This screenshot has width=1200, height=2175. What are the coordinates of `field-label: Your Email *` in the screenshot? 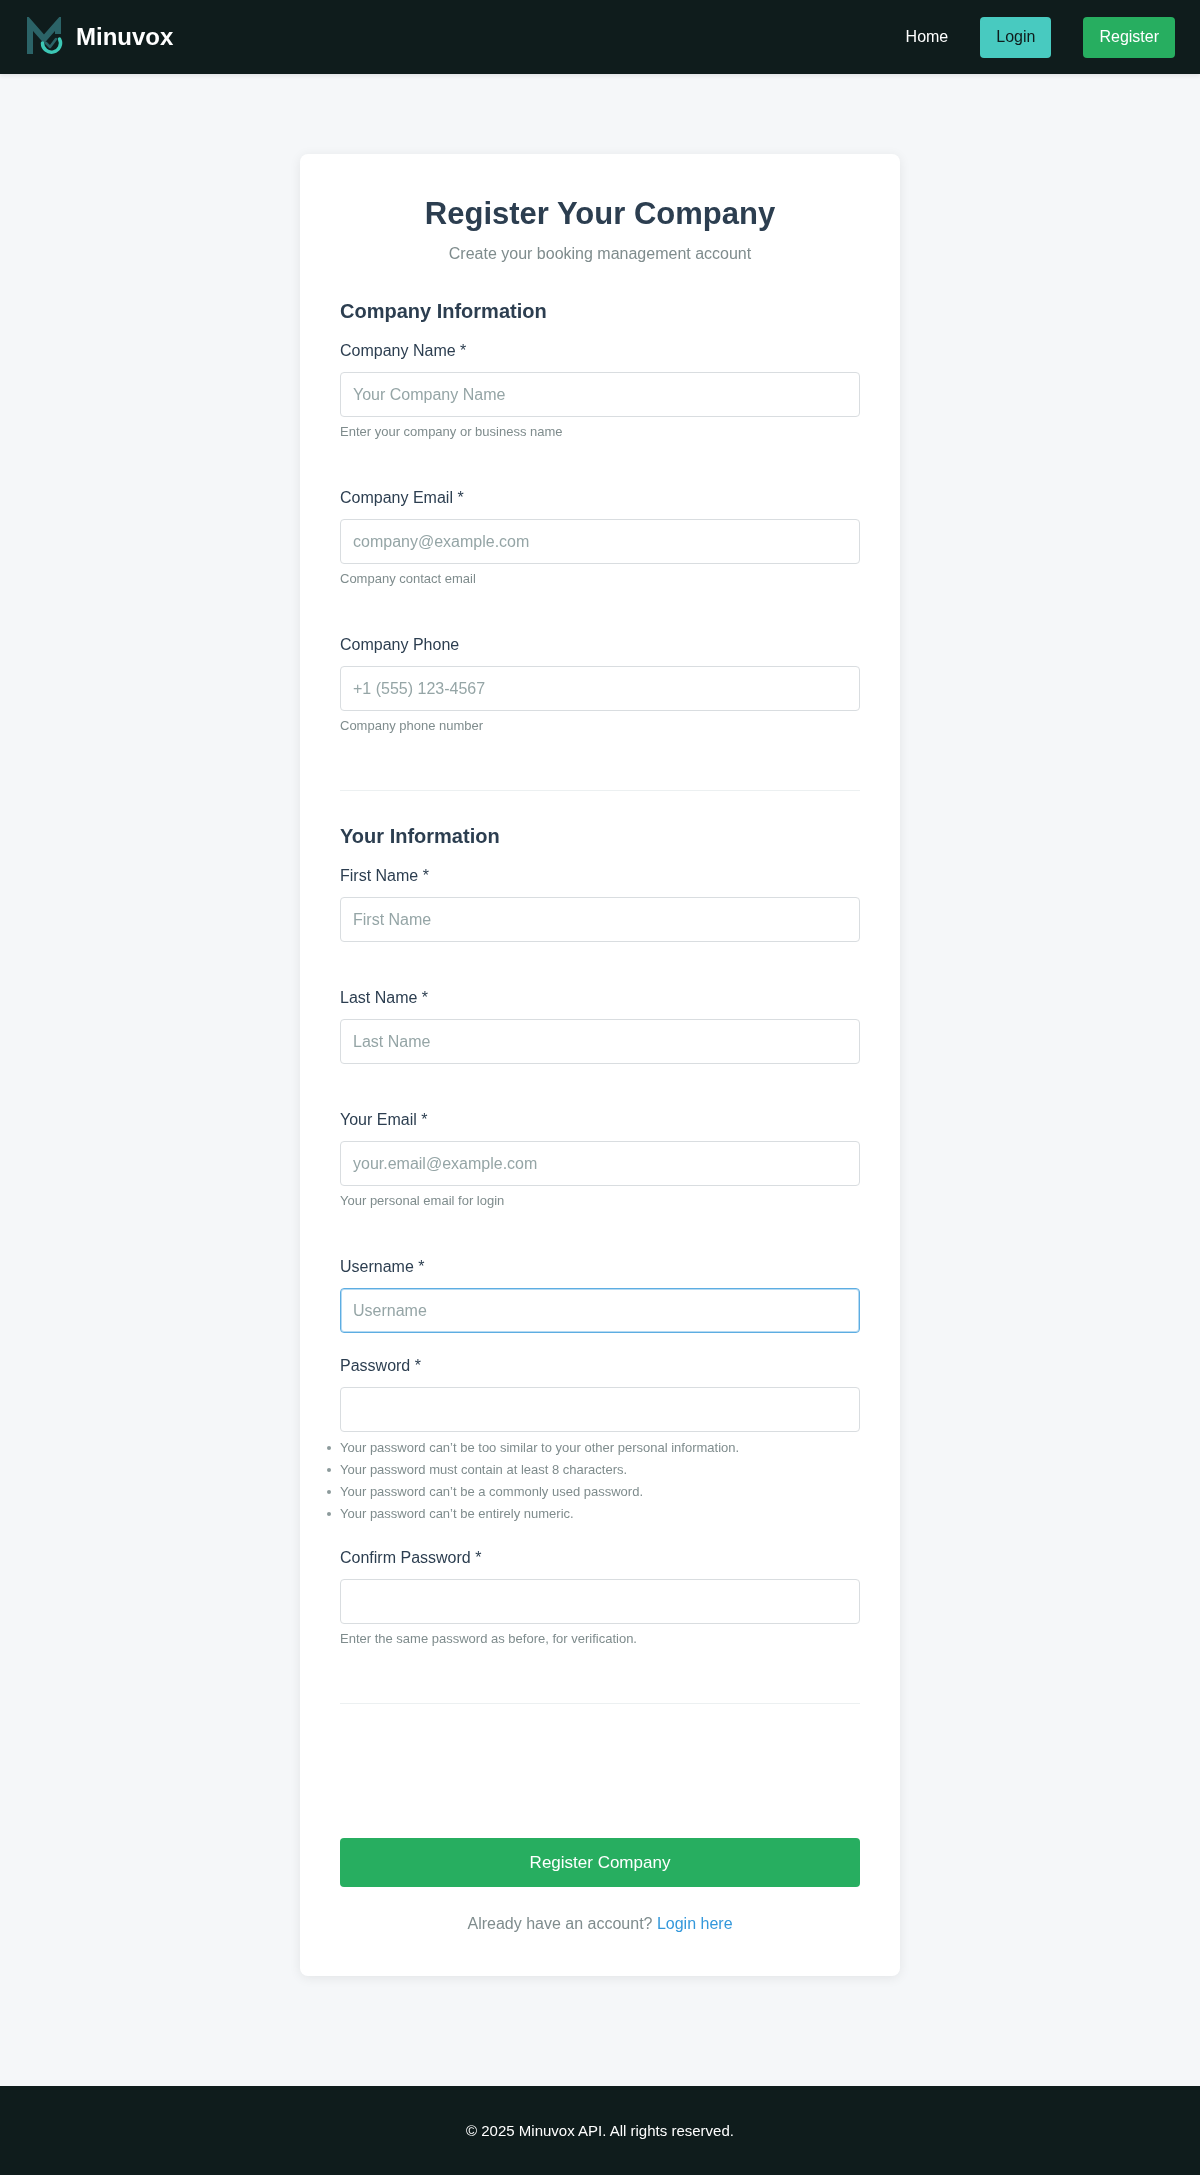 It's located at (384, 1120).